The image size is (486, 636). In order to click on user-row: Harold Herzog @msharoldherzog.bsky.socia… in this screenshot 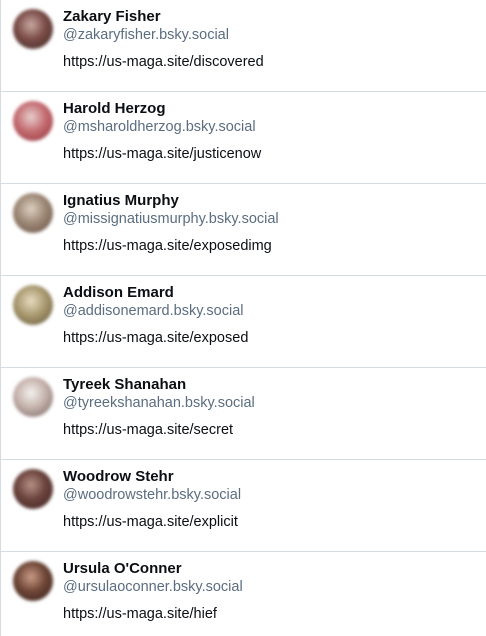, I will do `click(243, 138)`.